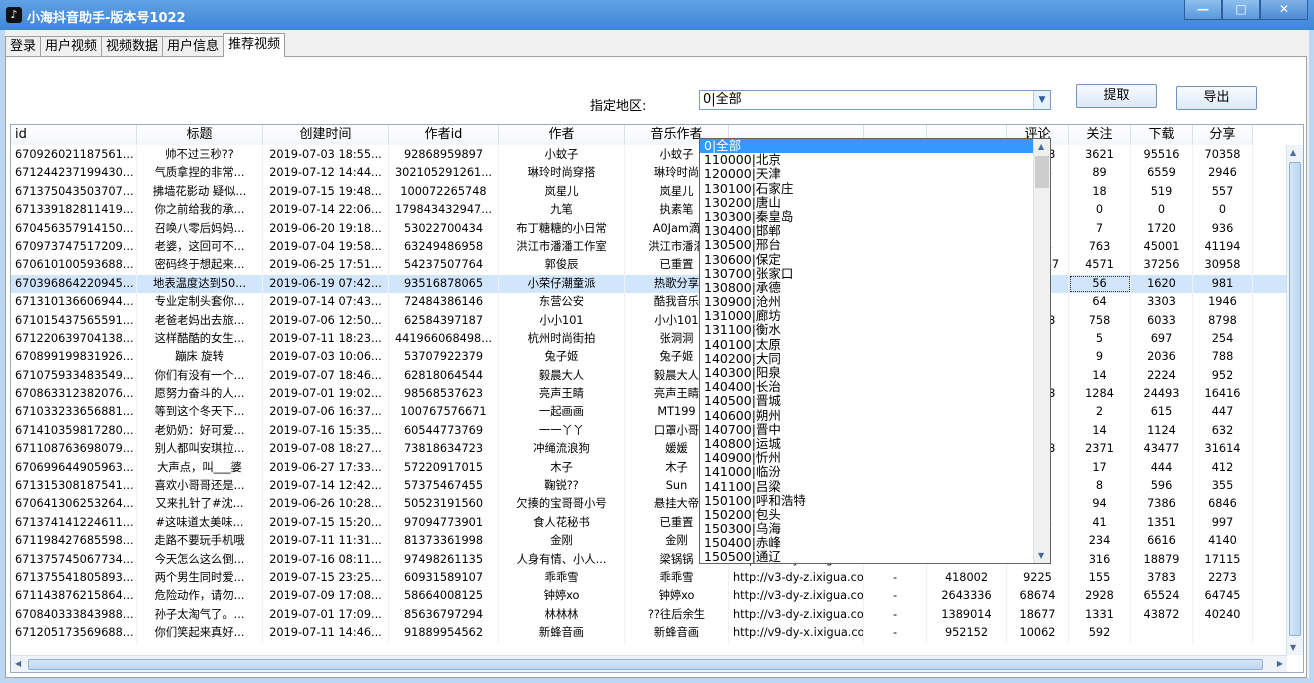 The height and width of the screenshot is (683, 1314). What do you see at coordinates (1223, 633) in the screenshot?
I see `cell-shares` at bounding box center [1223, 633].